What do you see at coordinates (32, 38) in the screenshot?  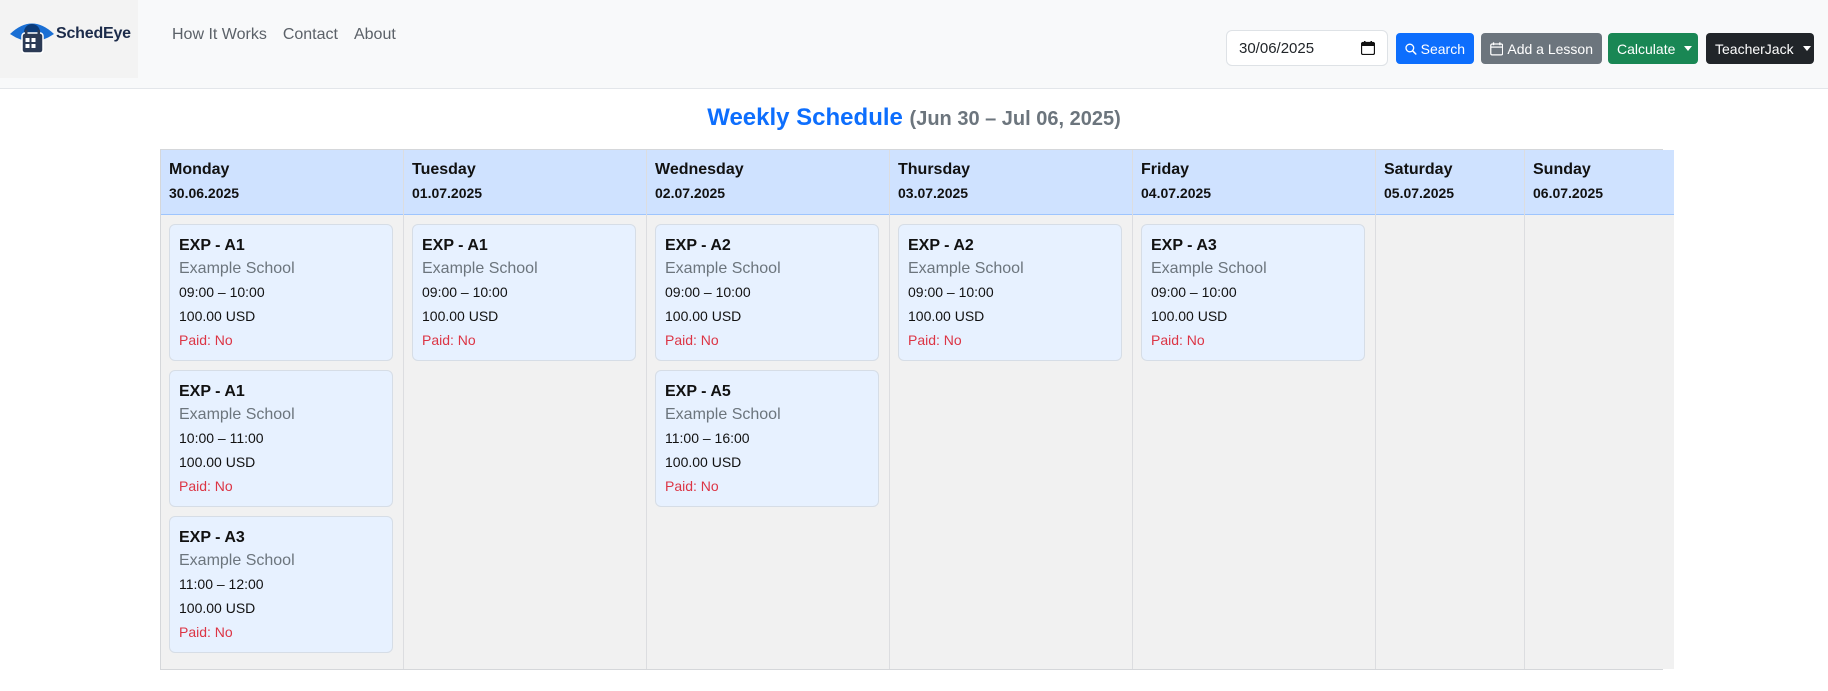 I see `eye-calendar-logo-icon` at bounding box center [32, 38].